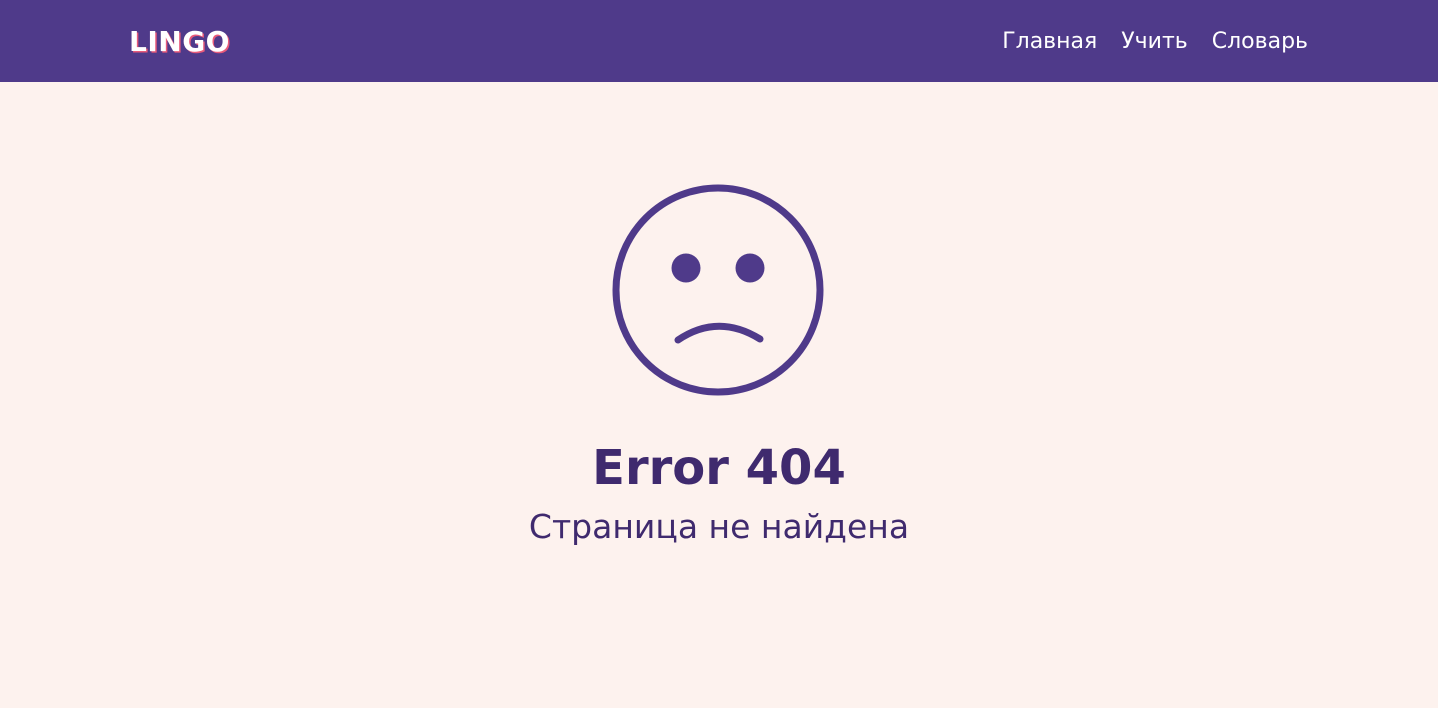 The width and height of the screenshot is (1438, 708). I want to click on sad-face-icon, so click(718, 290).